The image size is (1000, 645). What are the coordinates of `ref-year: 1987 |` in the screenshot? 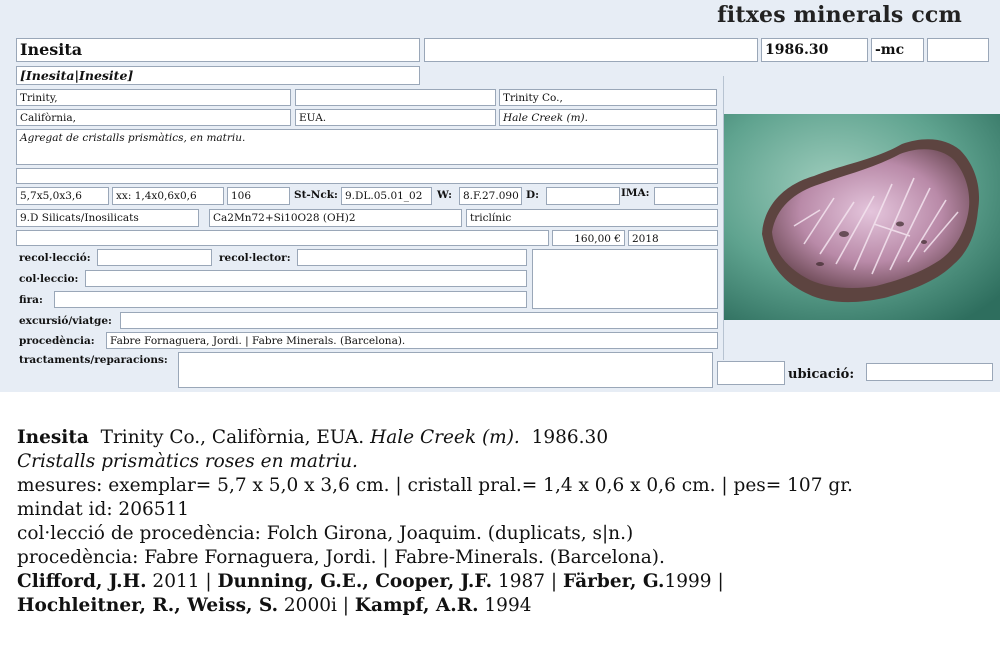 It's located at (528, 581).